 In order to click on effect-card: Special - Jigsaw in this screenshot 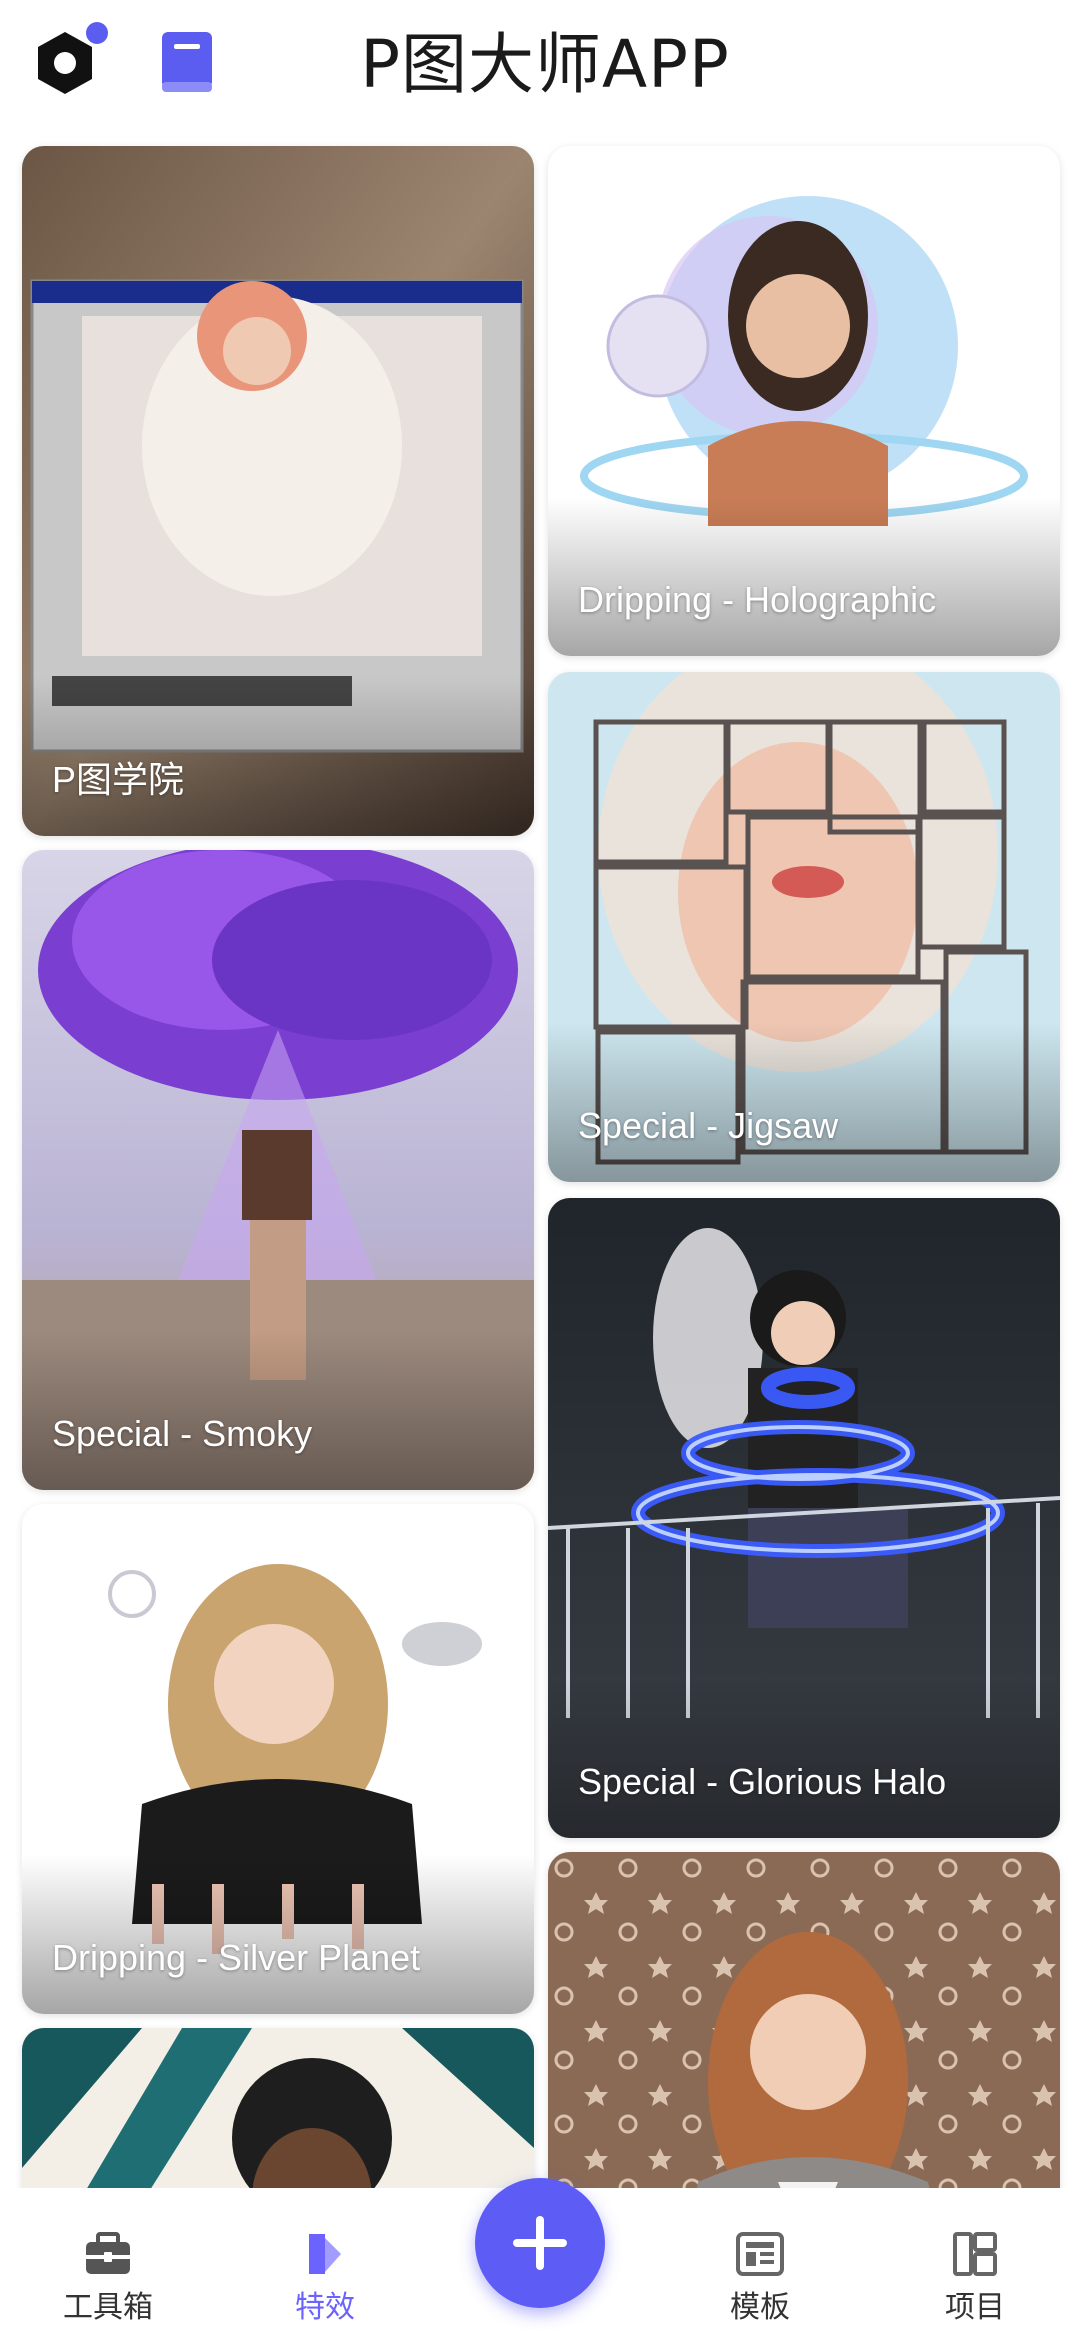, I will do `click(804, 927)`.